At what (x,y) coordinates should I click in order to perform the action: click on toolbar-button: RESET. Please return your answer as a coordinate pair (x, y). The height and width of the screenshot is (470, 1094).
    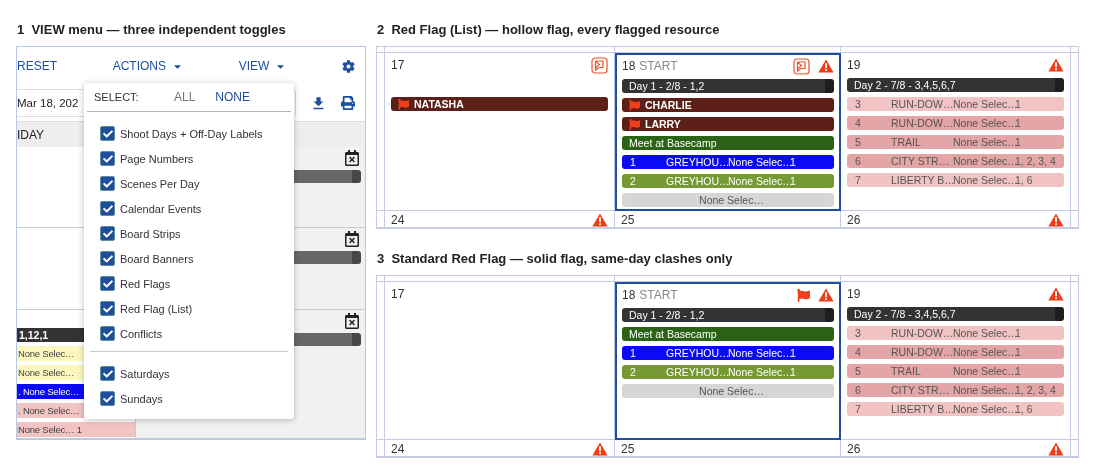
    Looking at the image, I should click on (37, 66).